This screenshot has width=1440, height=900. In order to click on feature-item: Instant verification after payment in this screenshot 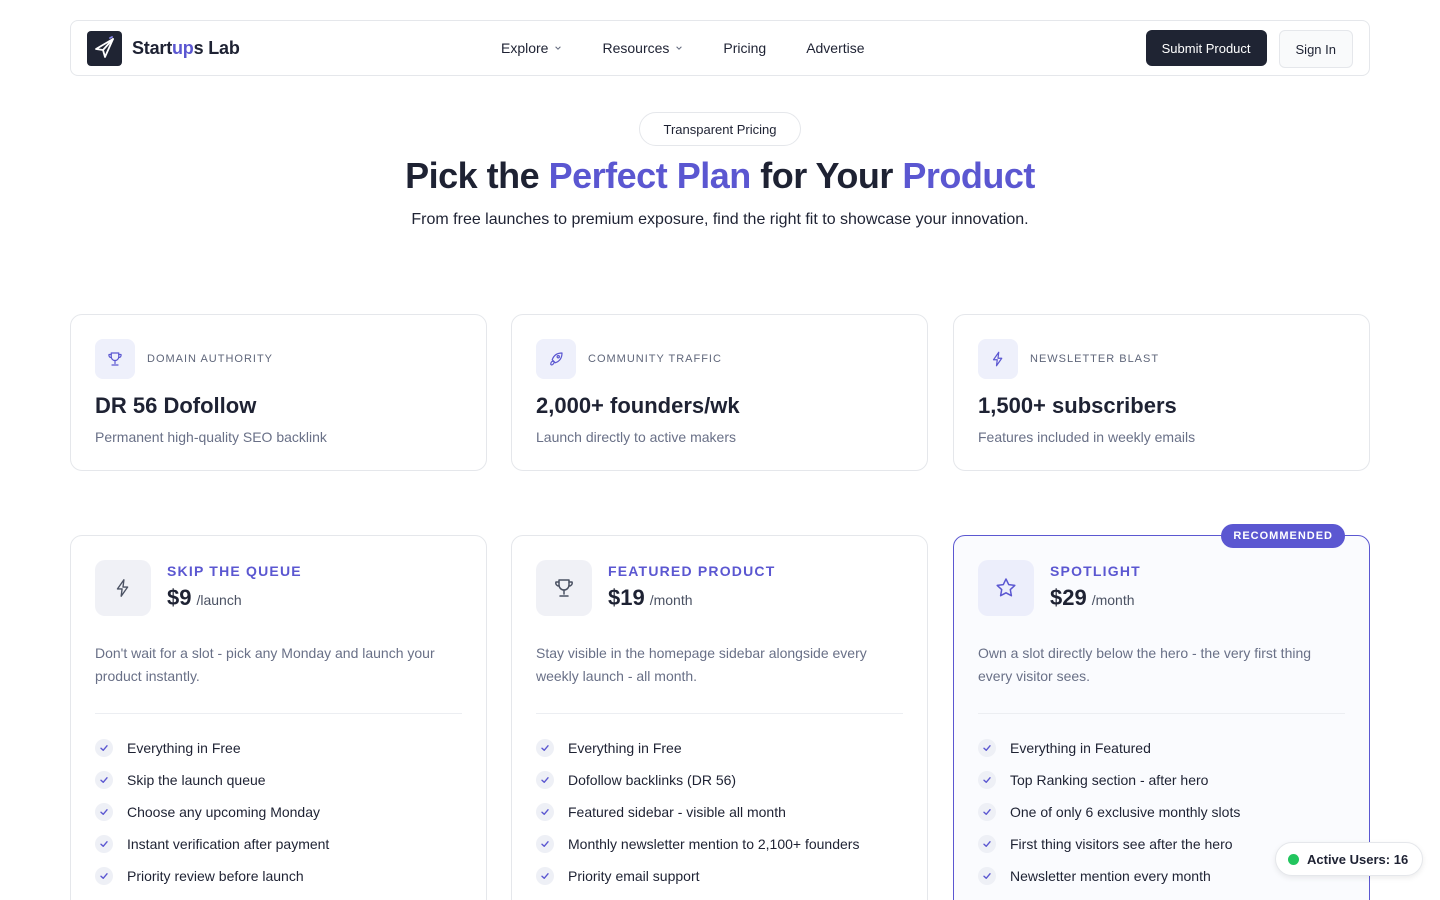, I will do `click(278, 844)`.